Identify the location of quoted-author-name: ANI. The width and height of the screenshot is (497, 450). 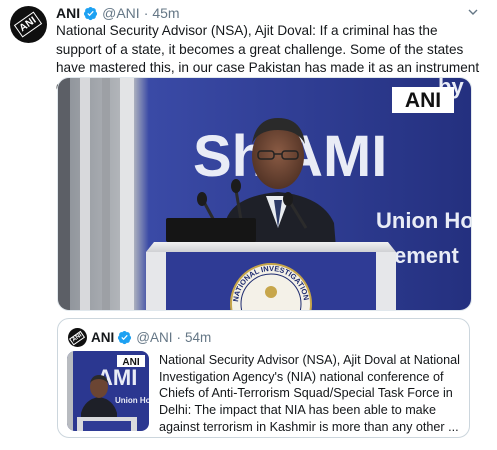
(102, 337).